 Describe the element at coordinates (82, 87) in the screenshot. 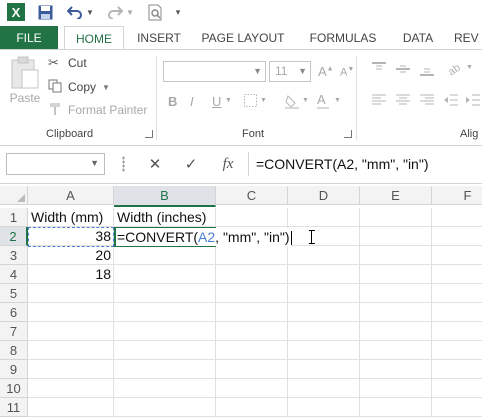

I see `copy-label: Copy` at that location.